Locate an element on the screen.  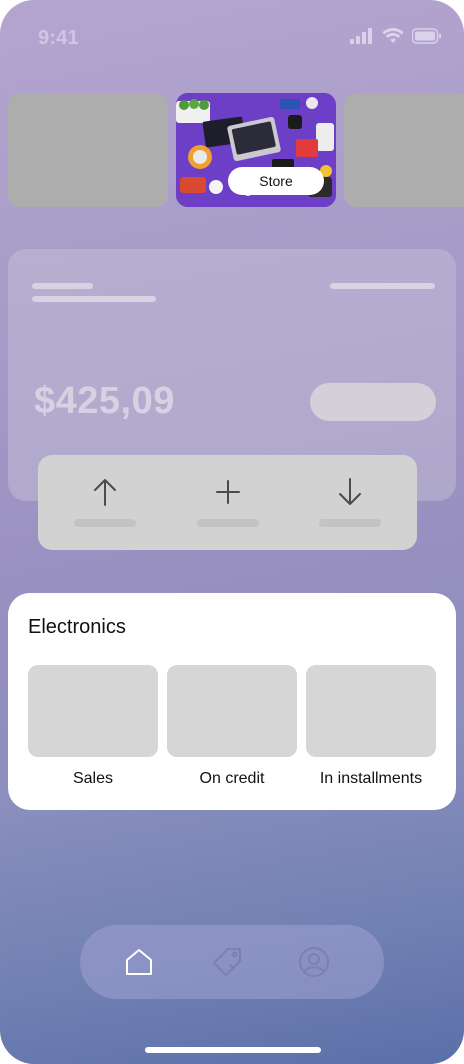
nav-profile is located at coordinates (314, 962).